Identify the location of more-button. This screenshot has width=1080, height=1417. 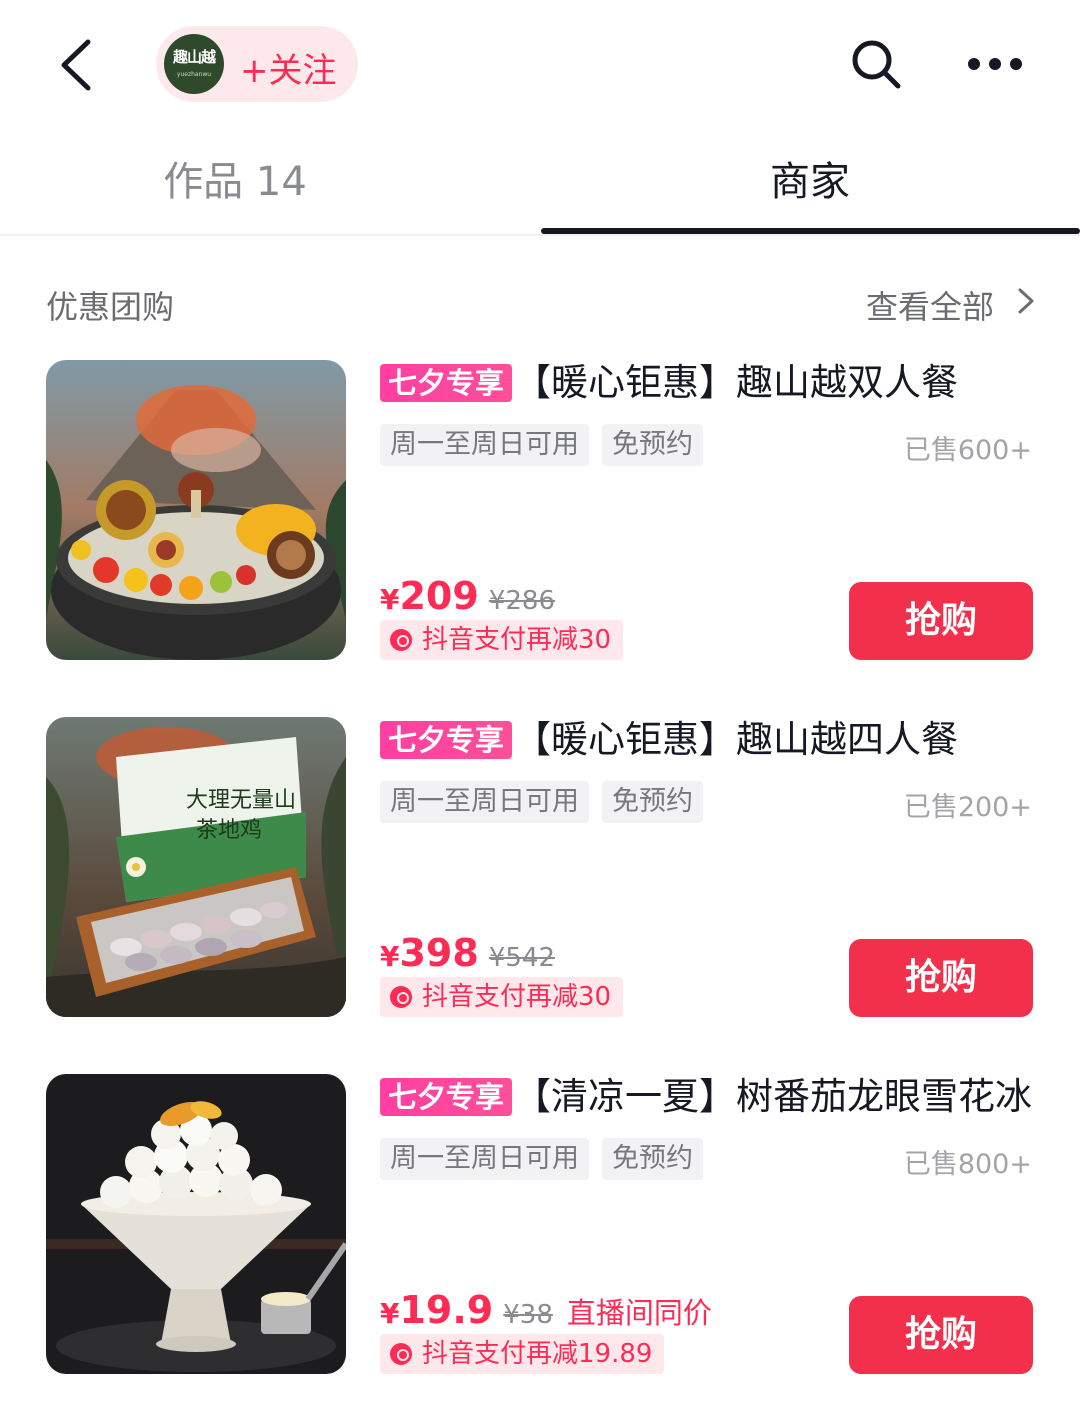
(995, 64).